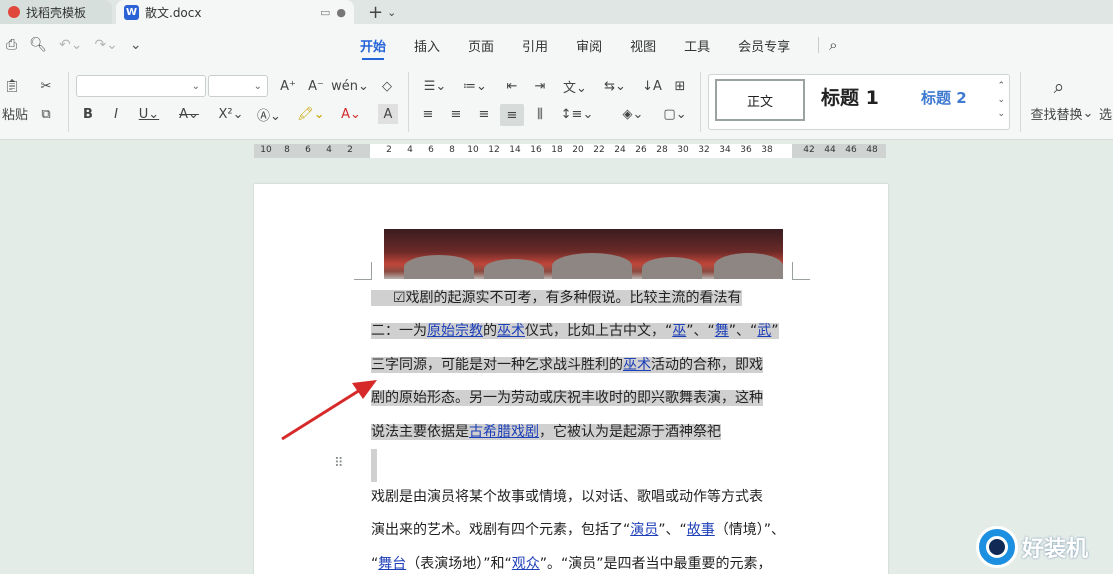  Describe the element at coordinates (364, 389) in the screenshot. I see `arrow-head` at that location.